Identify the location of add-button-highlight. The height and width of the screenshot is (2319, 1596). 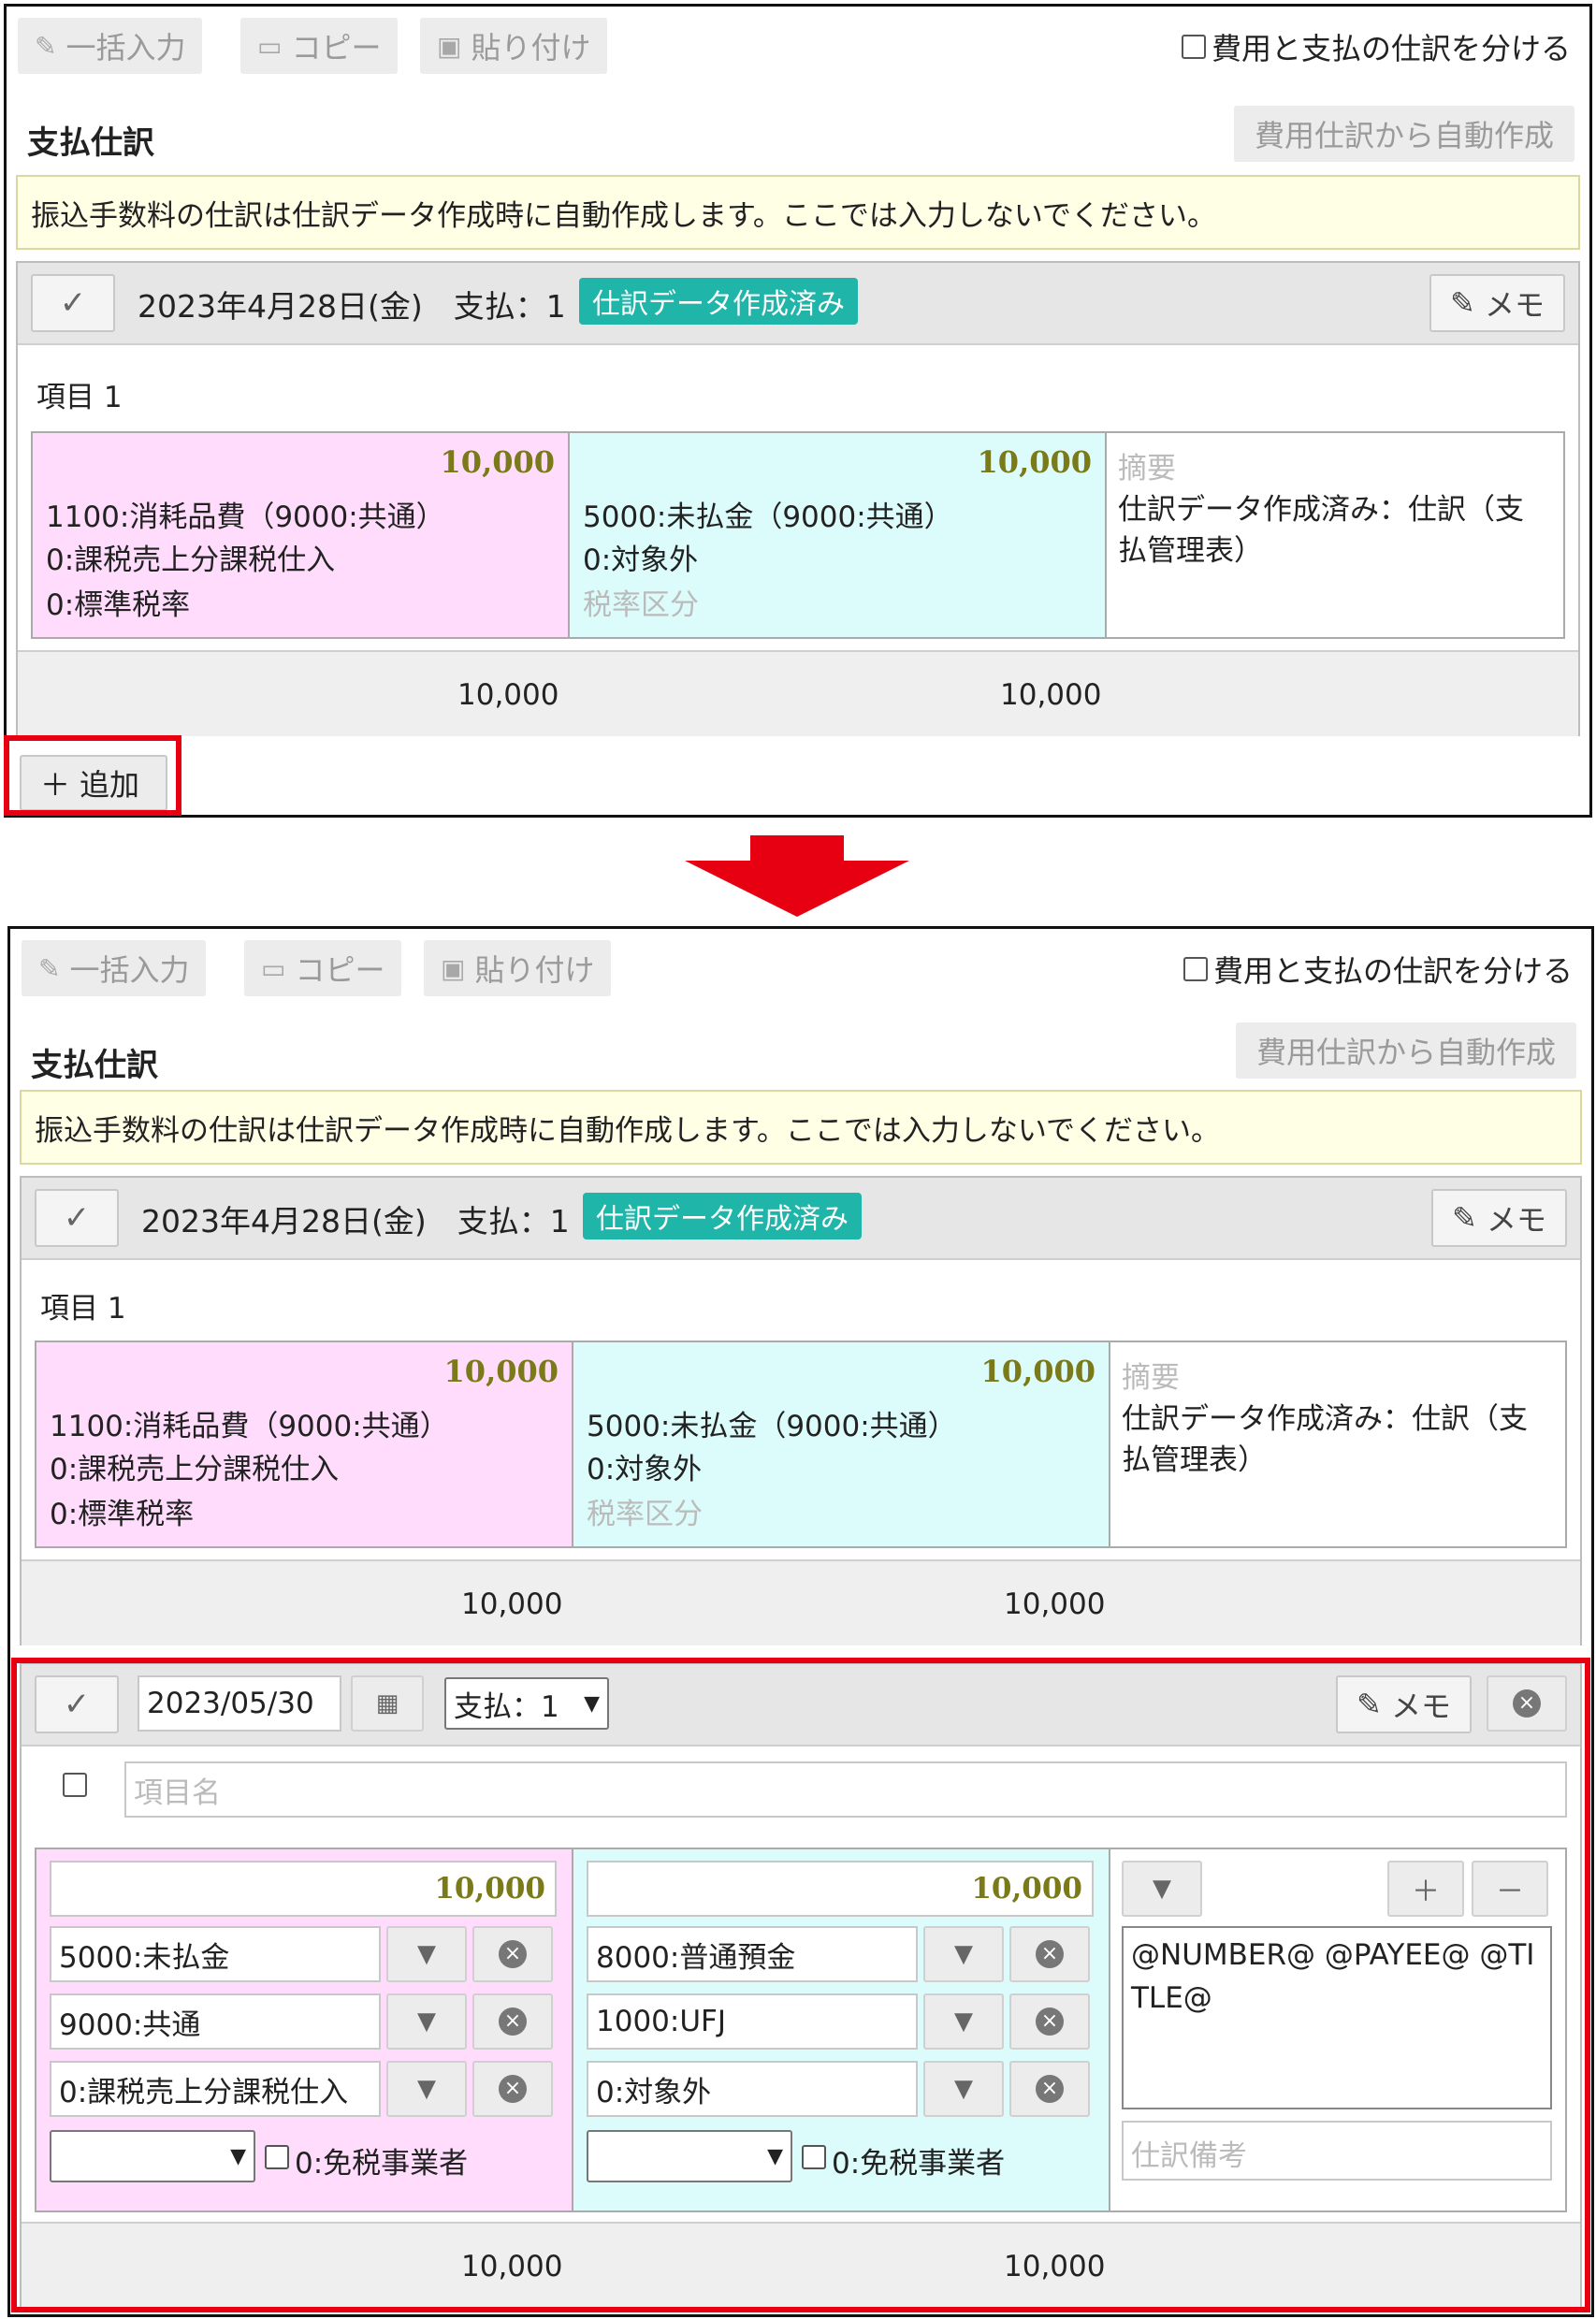
(92, 776).